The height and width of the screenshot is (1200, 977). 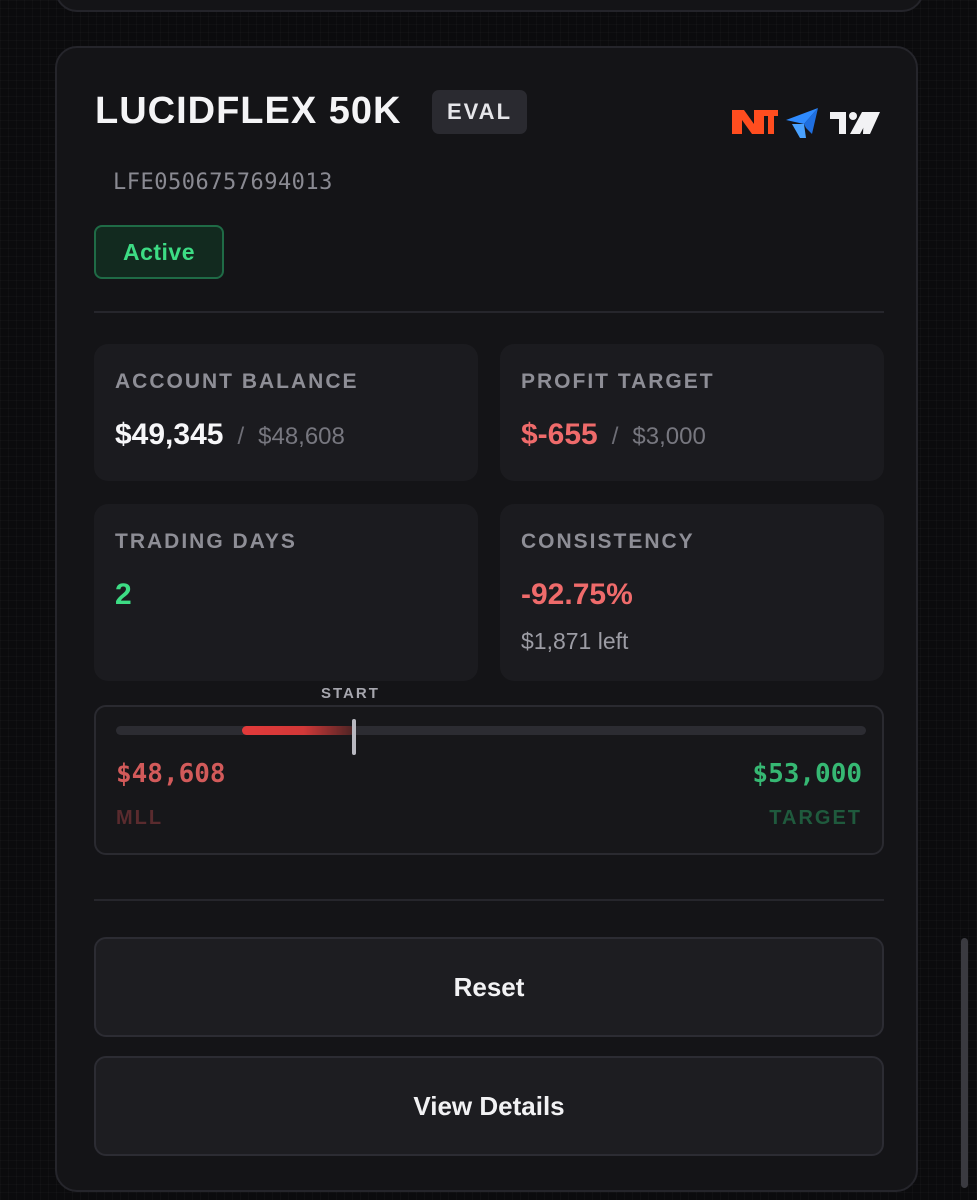 What do you see at coordinates (353, 737) in the screenshot?
I see `start-marker` at bounding box center [353, 737].